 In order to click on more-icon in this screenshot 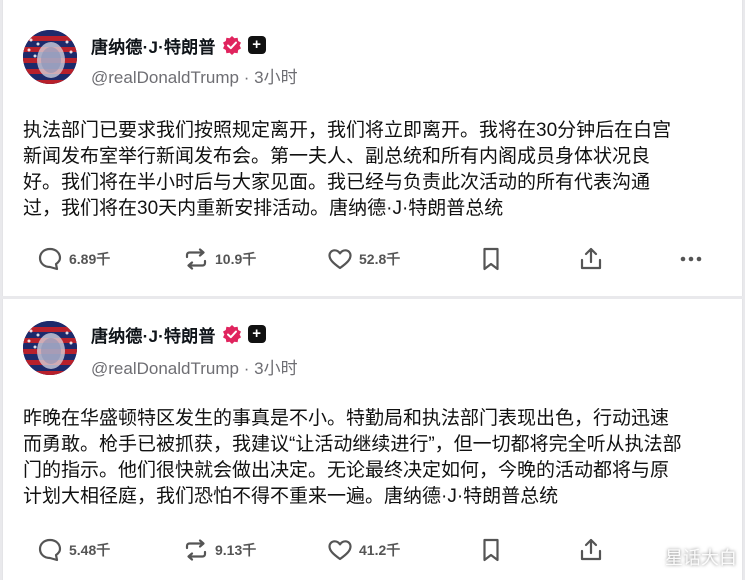, I will do `click(691, 259)`.